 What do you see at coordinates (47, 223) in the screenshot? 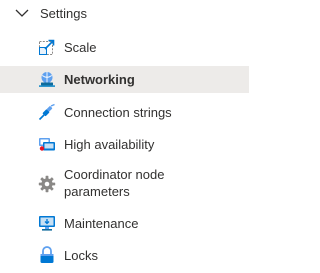
I see `maintenance-icon` at bounding box center [47, 223].